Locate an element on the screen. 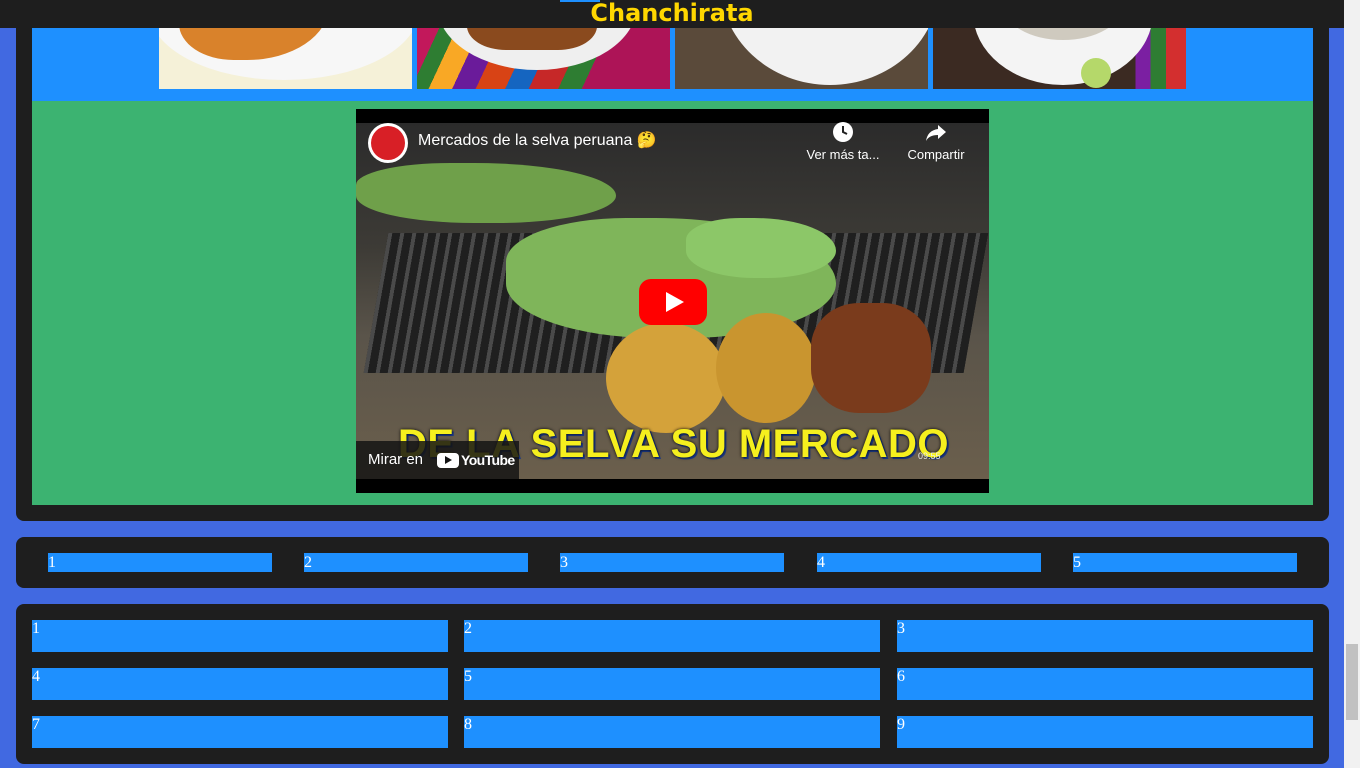  grid-cell-5: 5 is located at coordinates (672, 684).